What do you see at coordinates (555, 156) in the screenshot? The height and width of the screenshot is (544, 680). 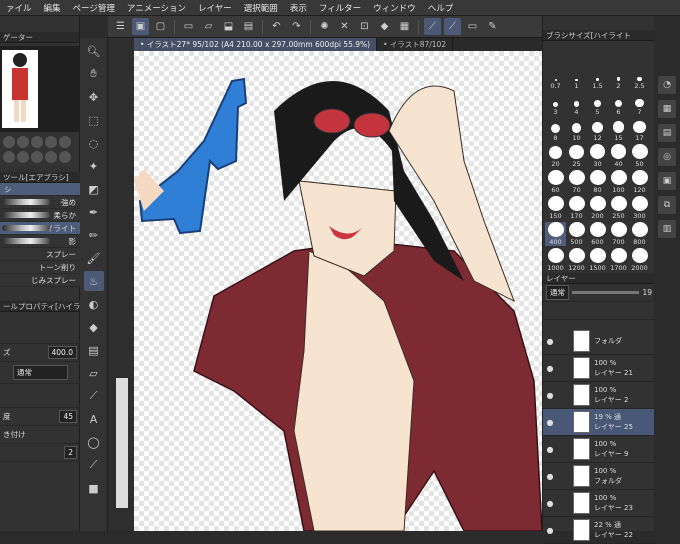 I see `brush-size-cell: 20` at bounding box center [555, 156].